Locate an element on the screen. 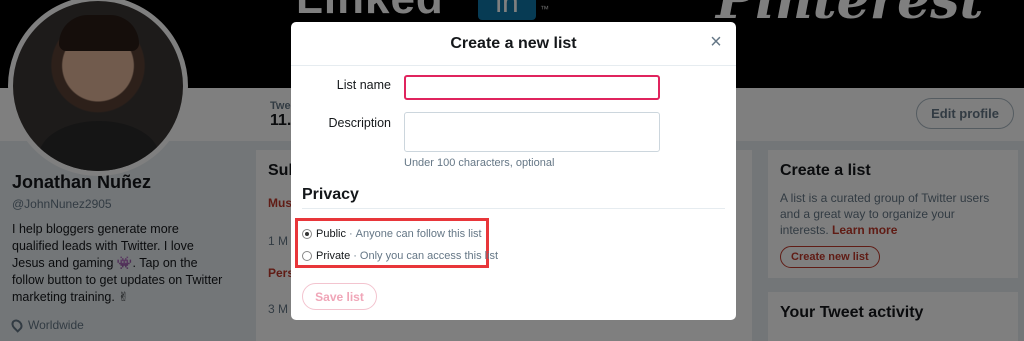 The image size is (1024, 341). description-label: Description is located at coordinates (359, 123).